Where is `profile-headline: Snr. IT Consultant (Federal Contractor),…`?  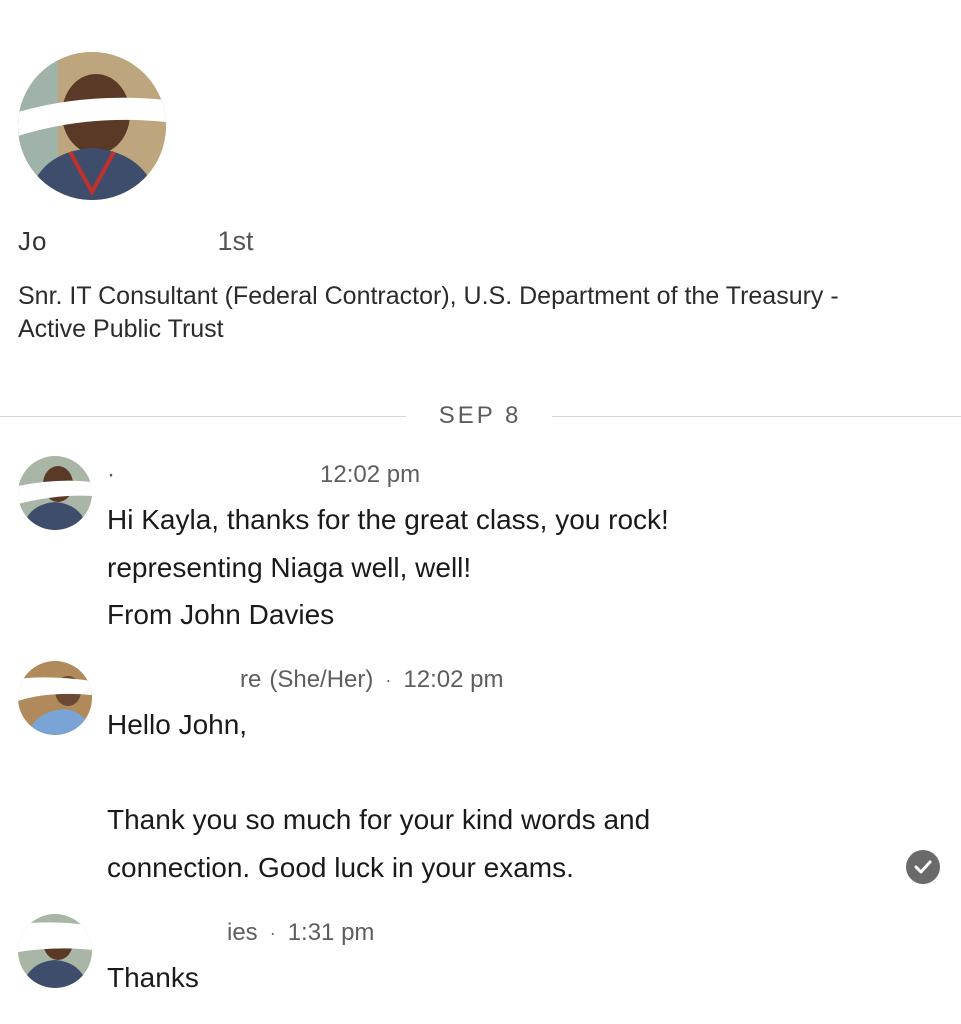 profile-headline: Snr. IT Consultant (Federal Contractor),… is located at coordinates (428, 312).